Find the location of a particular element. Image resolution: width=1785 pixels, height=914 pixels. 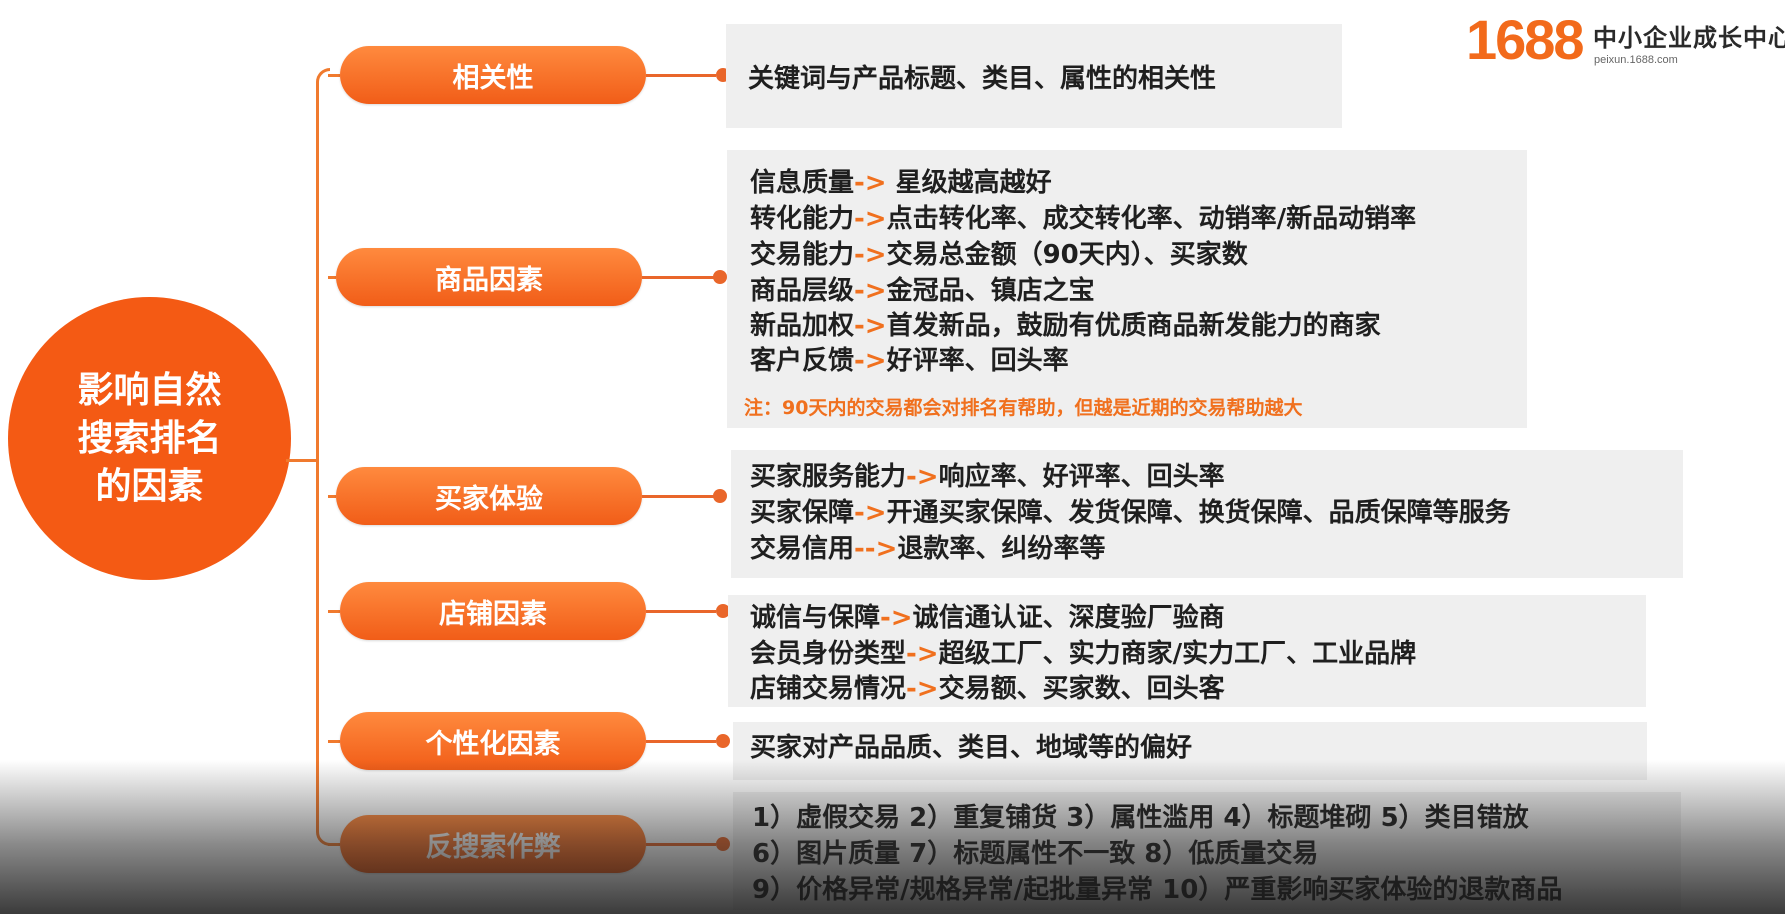

detail-line: 交易信用-->退款率、纠纷率等 is located at coordinates (928, 549).